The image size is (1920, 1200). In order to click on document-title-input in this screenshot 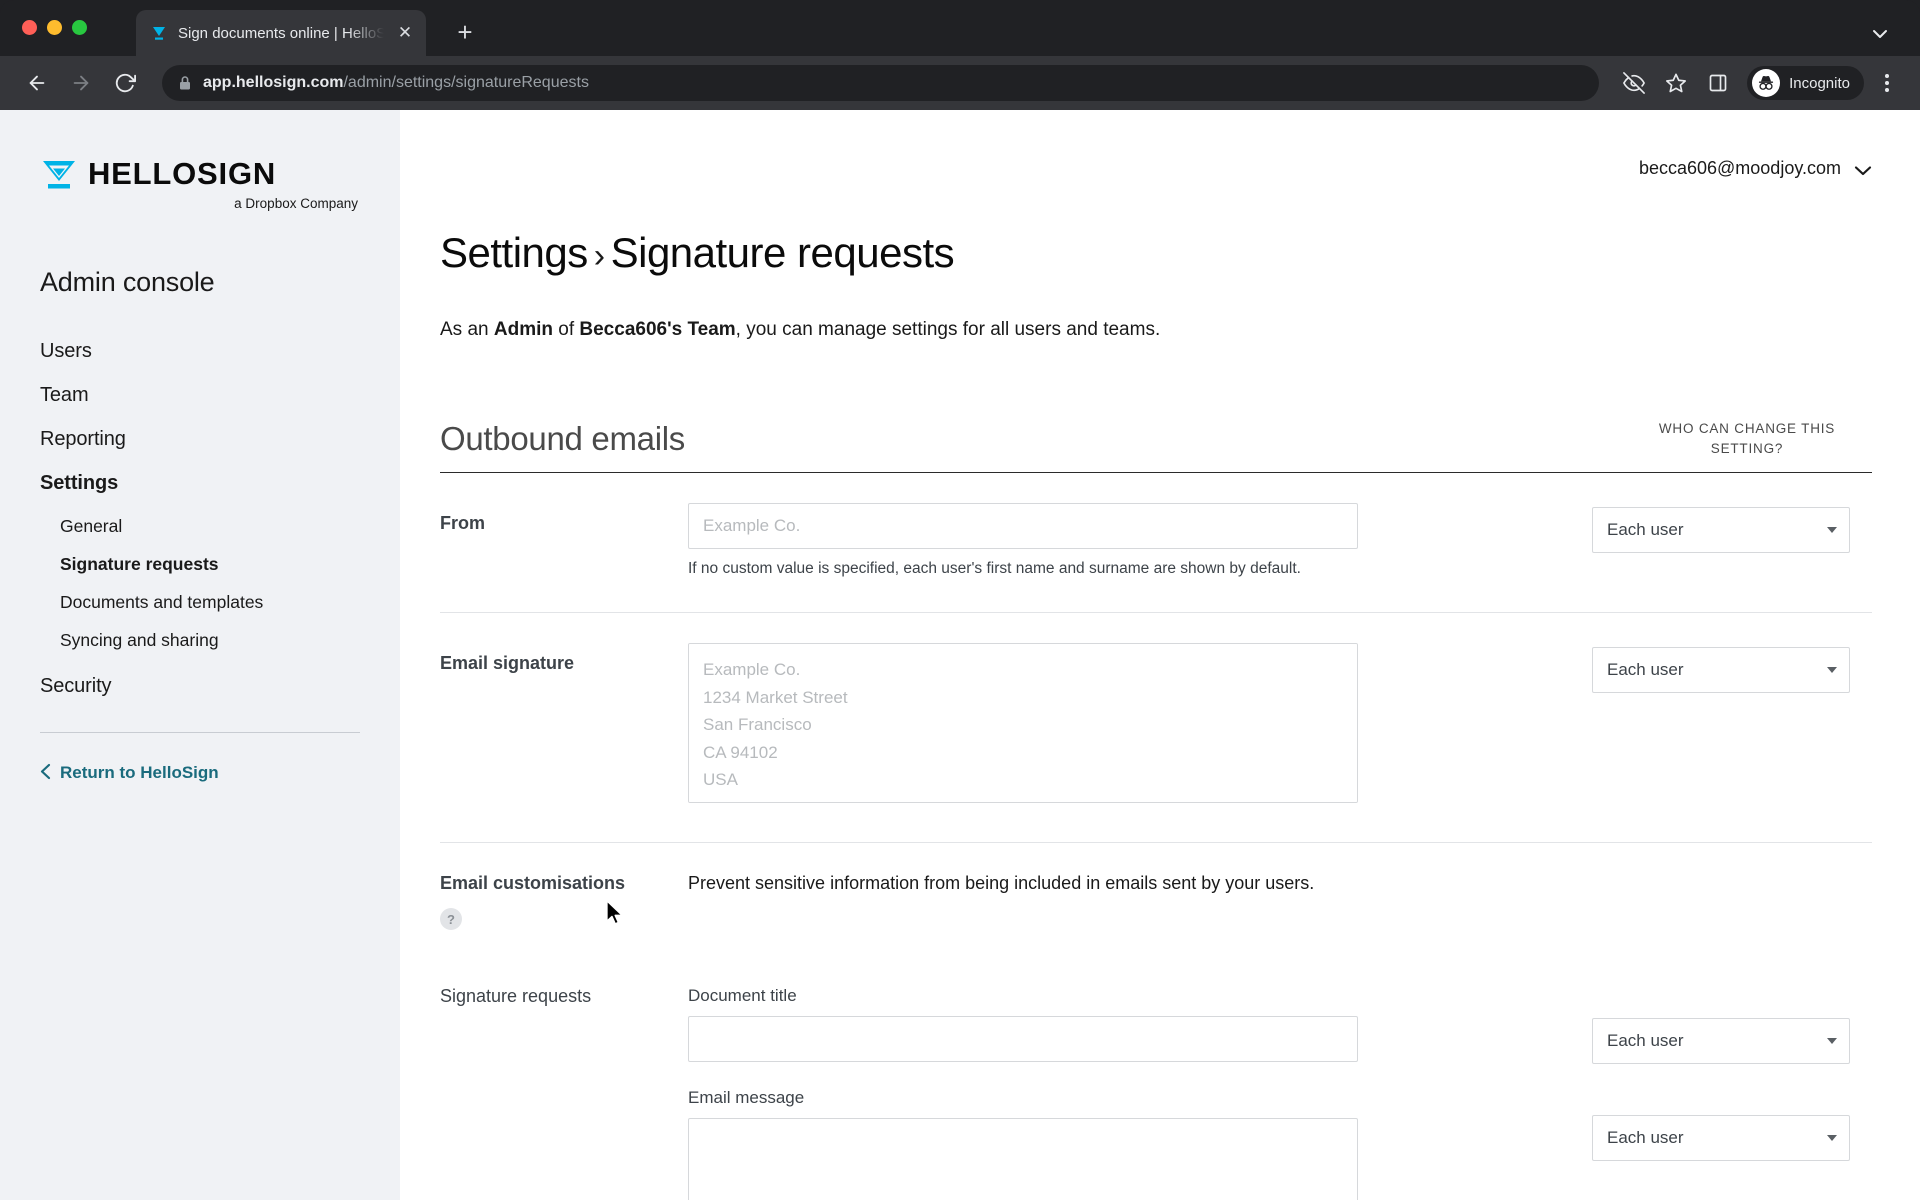, I will do `click(1023, 1039)`.